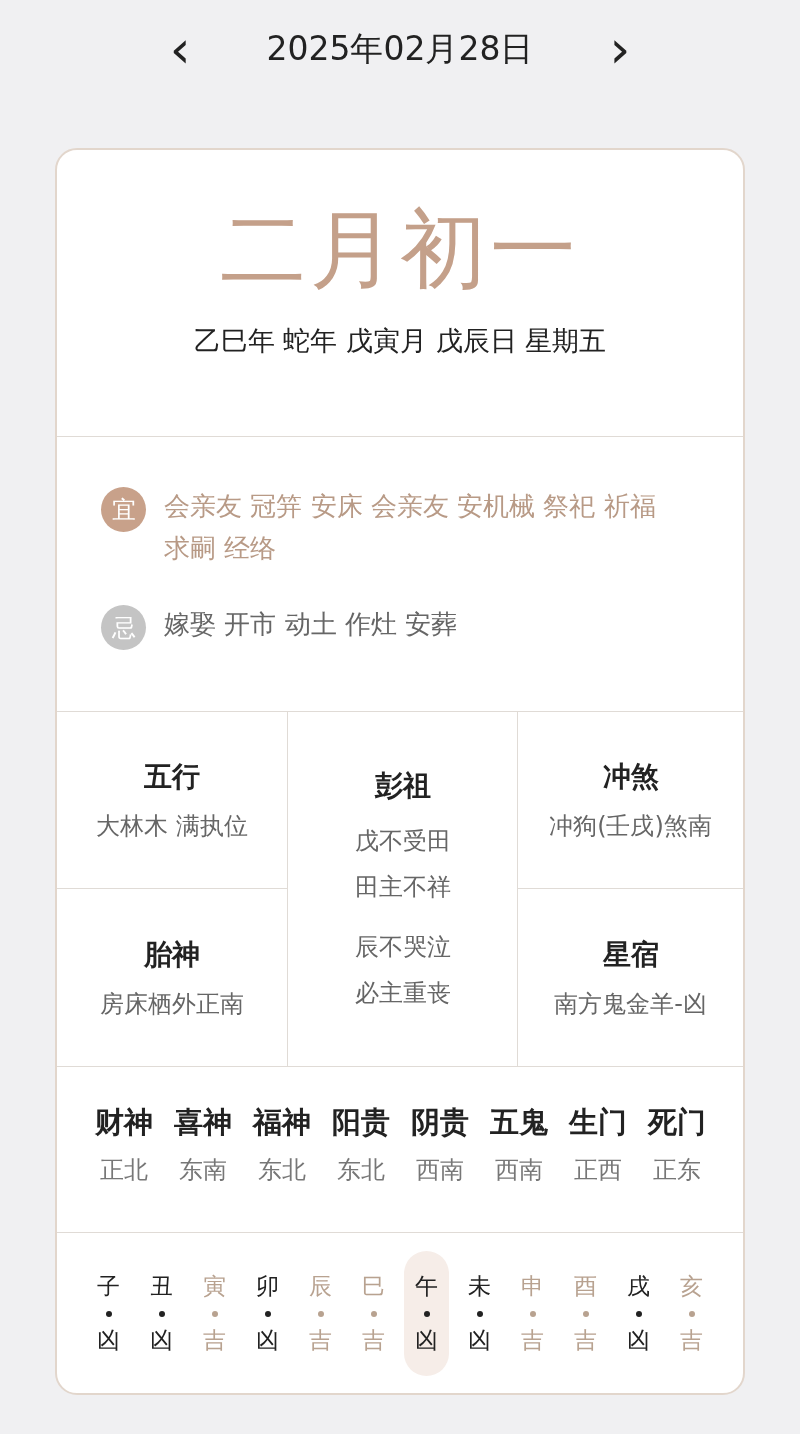 Image resolution: width=800 pixels, height=1434 pixels. Describe the element at coordinates (676, 1171) in the screenshot. I see `deity-direction: 正东` at that location.